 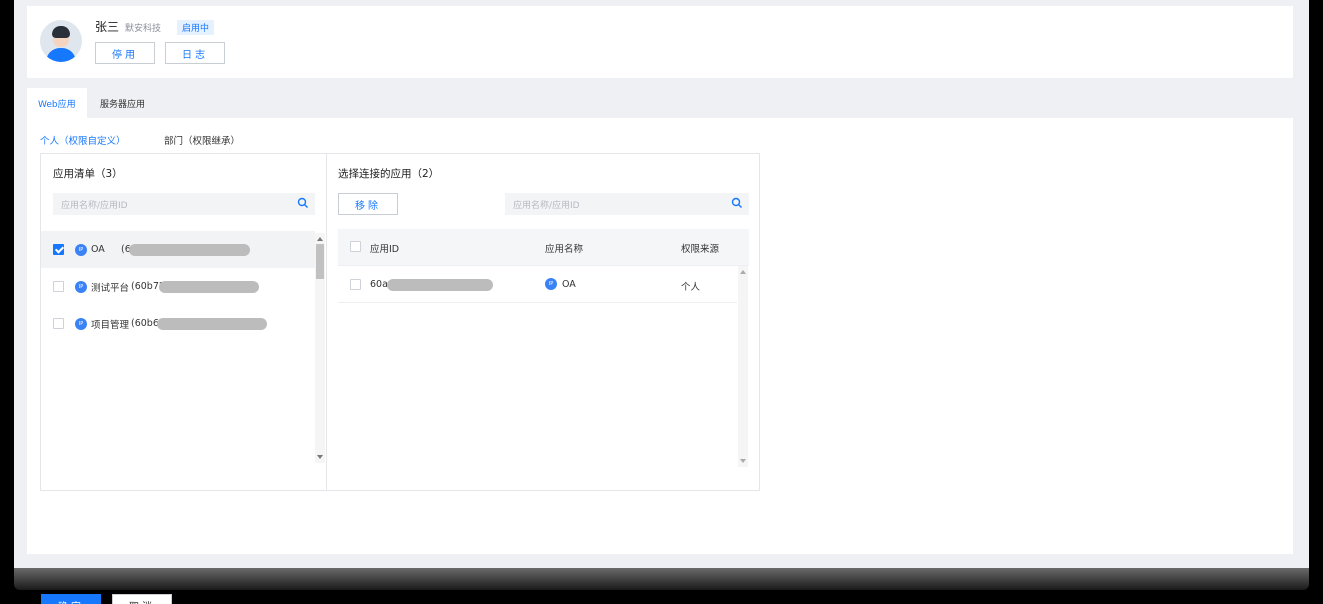 I want to click on app-name: OA, so click(x=98, y=249).